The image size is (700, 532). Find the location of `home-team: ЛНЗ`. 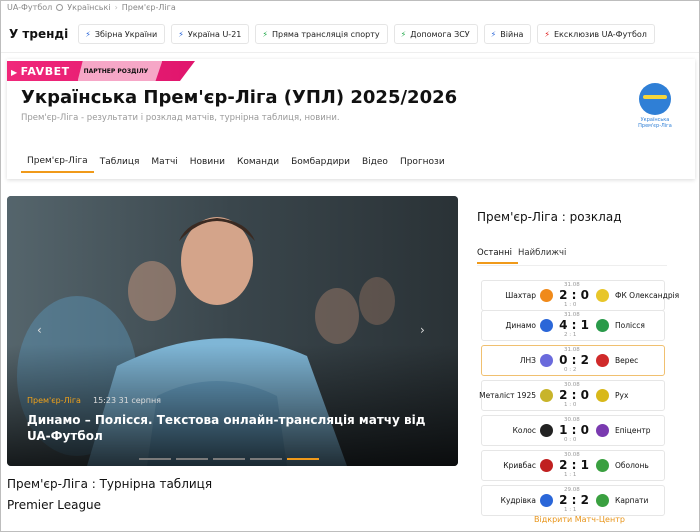

home-team: ЛНЗ is located at coordinates (527, 360).